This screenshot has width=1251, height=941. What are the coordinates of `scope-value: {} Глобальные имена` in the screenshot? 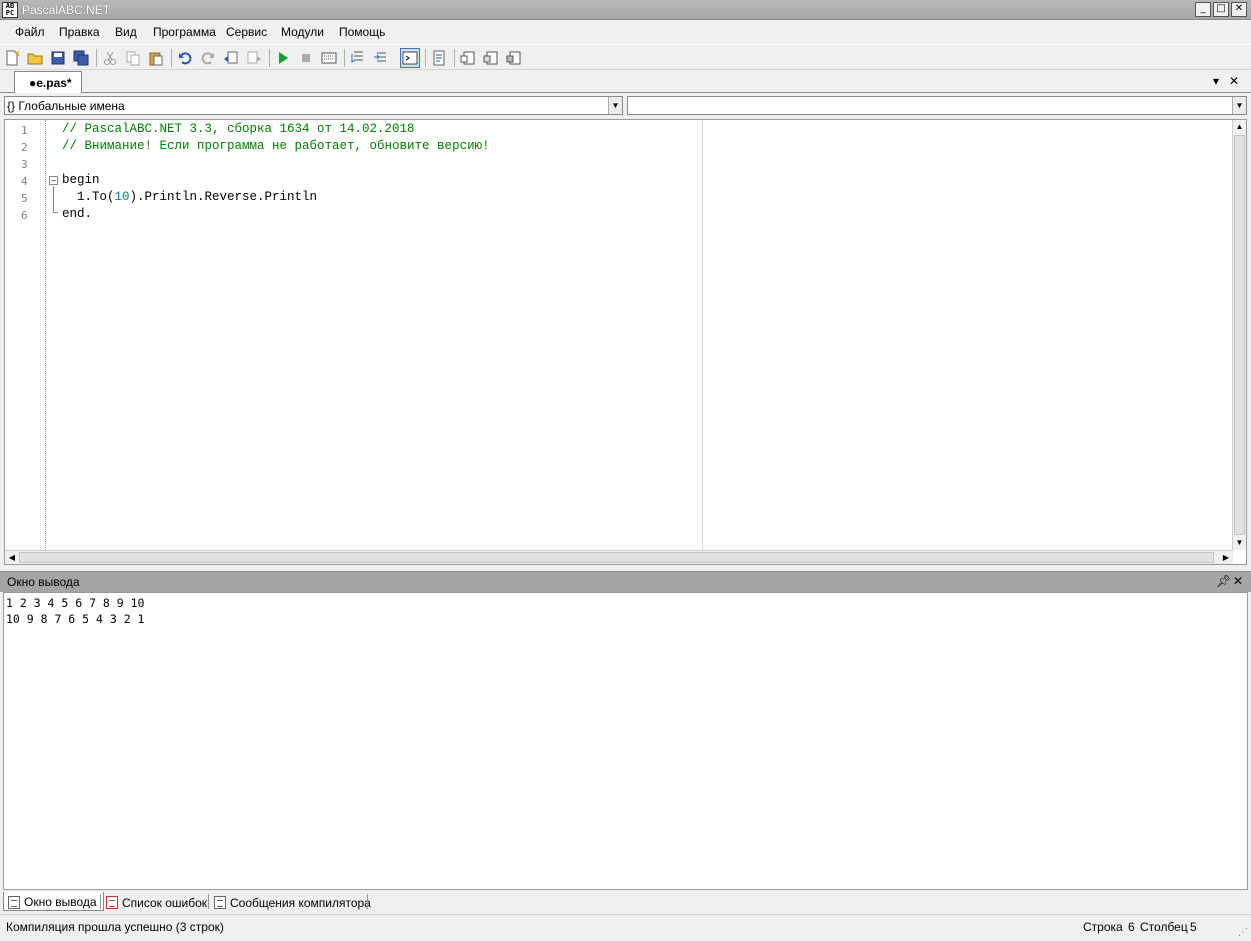 It's located at (66, 106).